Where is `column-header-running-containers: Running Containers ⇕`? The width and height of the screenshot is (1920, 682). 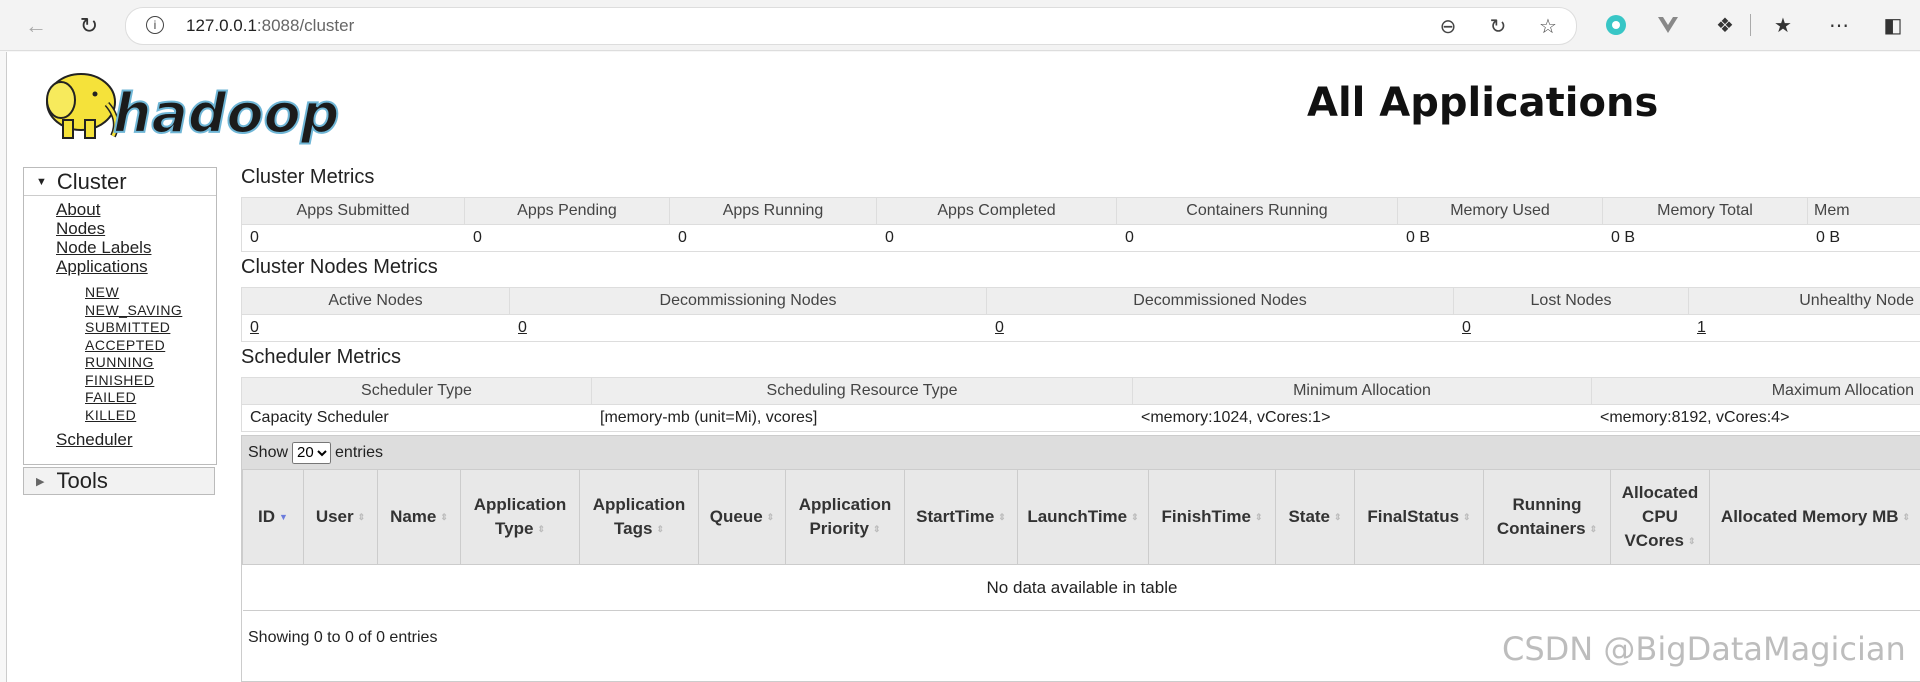
column-header-running-containers: Running Containers ⇕ is located at coordinates (1547, 517).